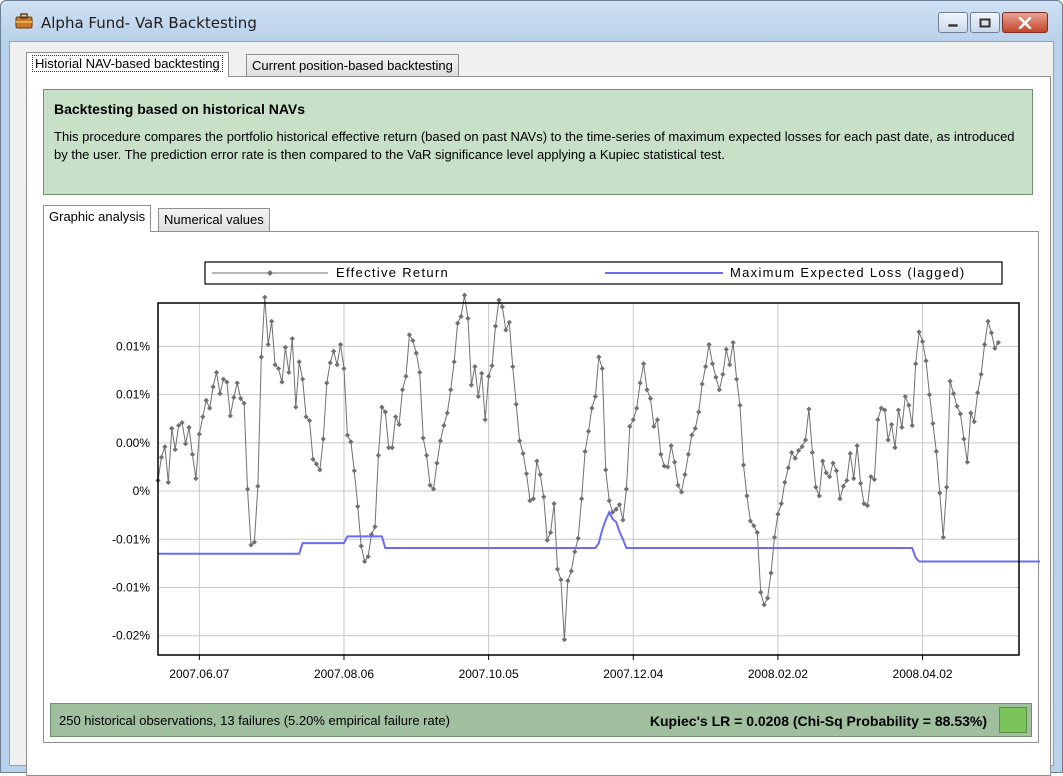 The width and height of the screenshot is (1063, 776). I want to click on close-icon, so click(1025, 22).